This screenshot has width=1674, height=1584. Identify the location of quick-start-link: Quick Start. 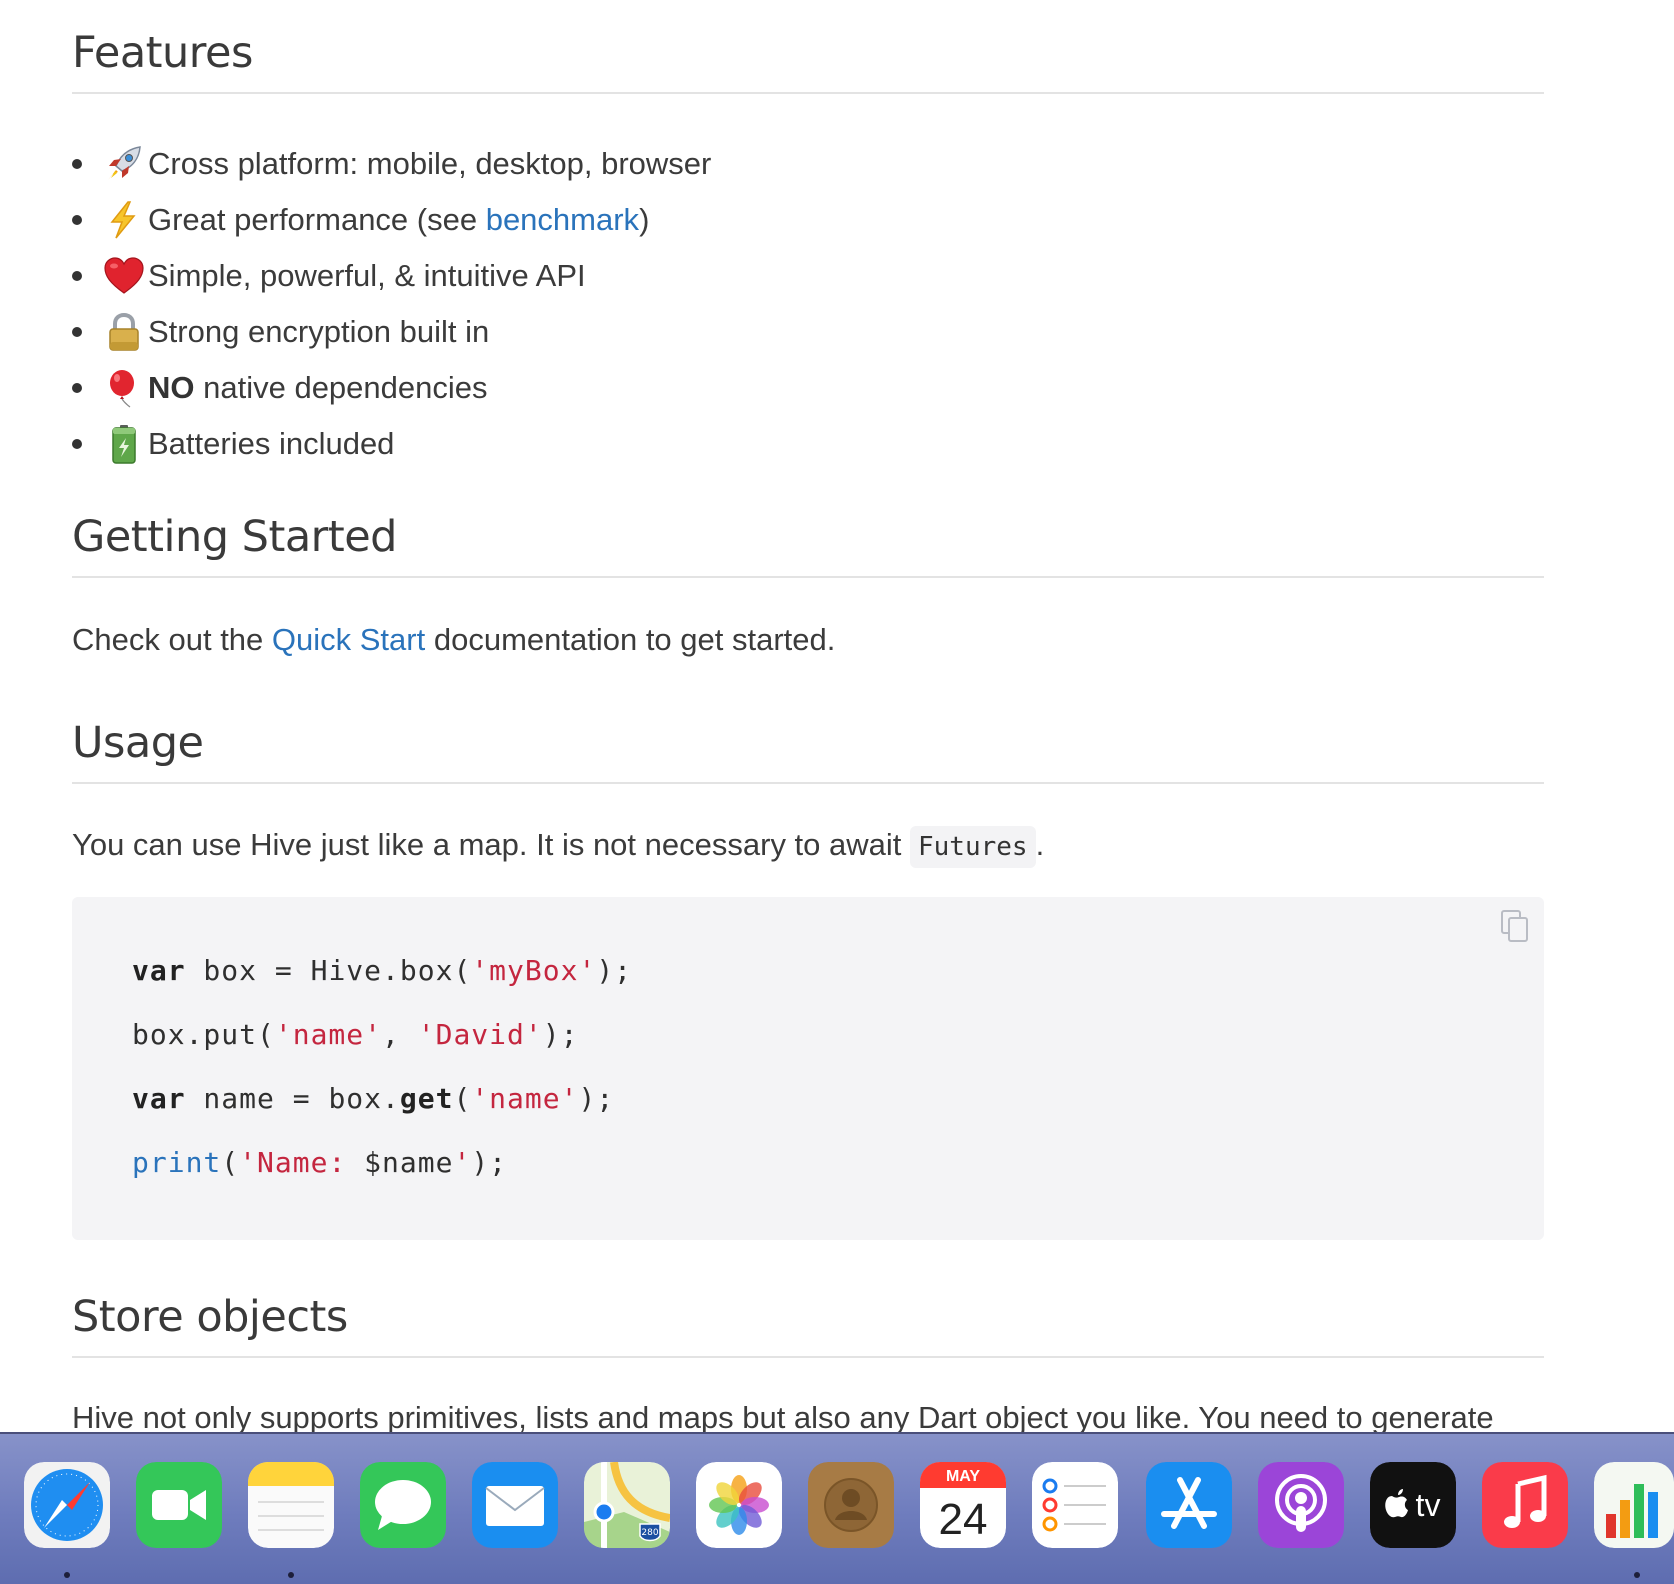
(348, 639).